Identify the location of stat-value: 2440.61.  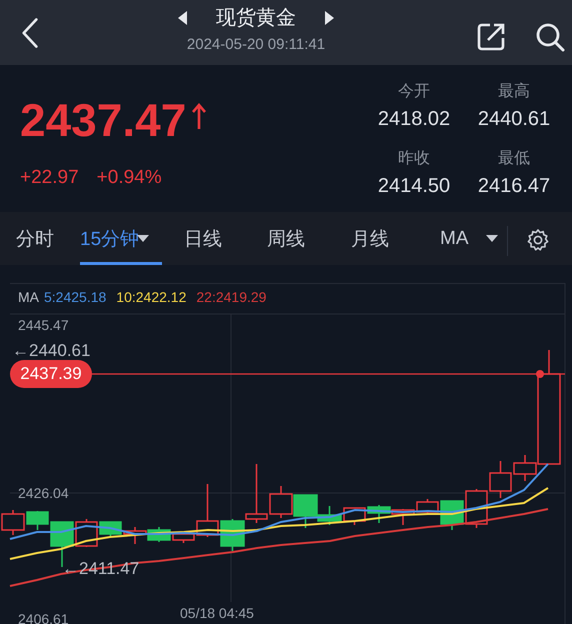
(514, 119).